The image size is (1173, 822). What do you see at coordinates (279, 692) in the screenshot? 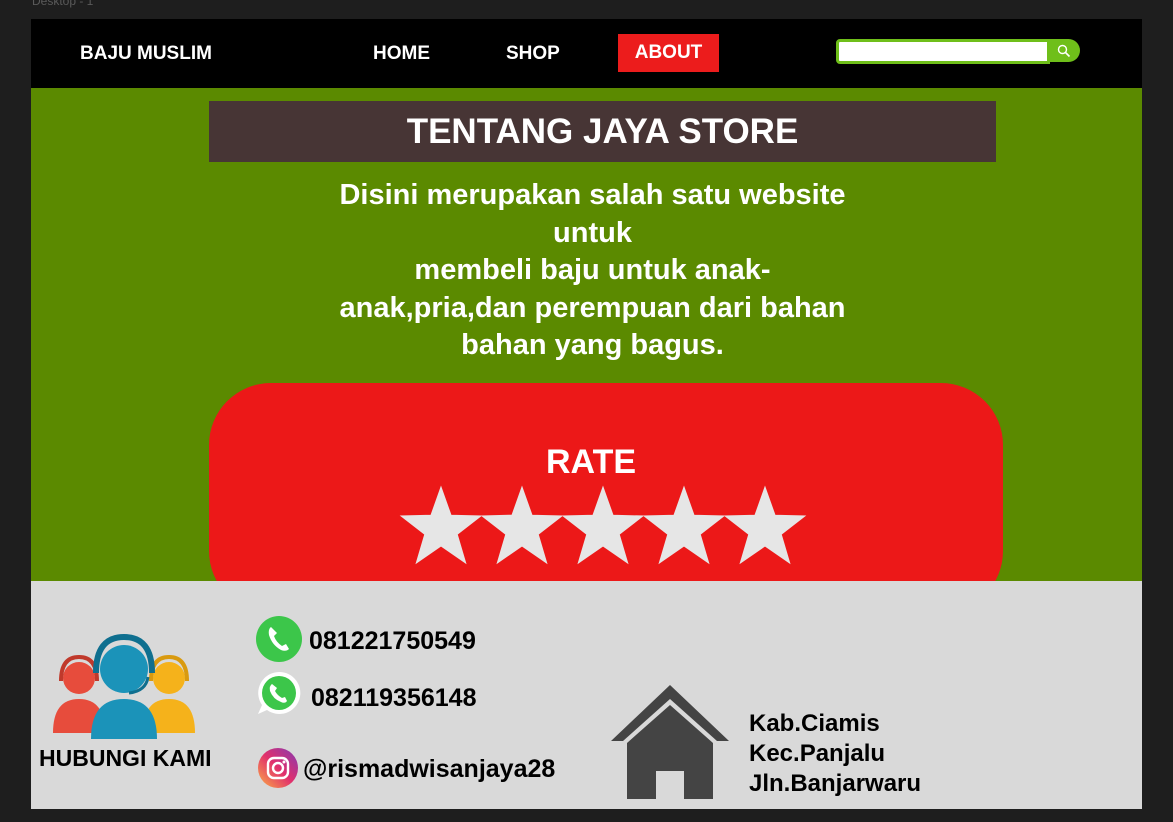
I see `whatsapp-icon` at bounding box center [279, 692].